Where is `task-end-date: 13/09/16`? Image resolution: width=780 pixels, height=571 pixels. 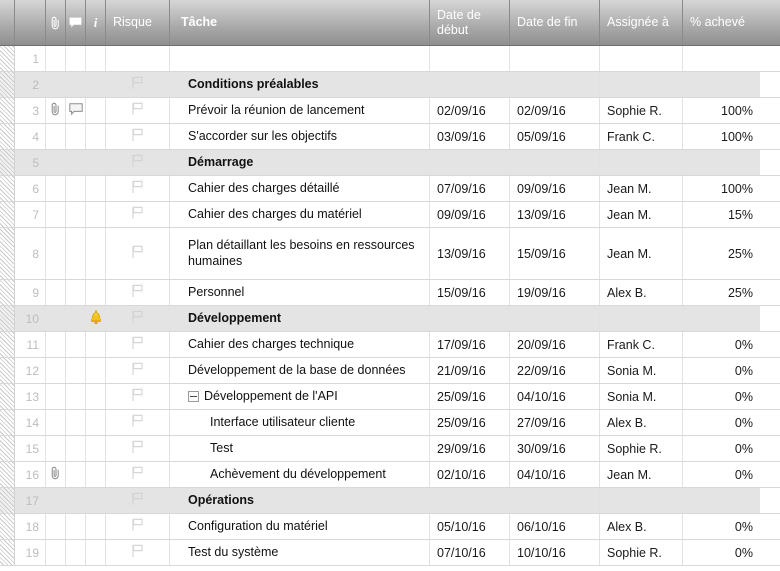
task-end-date: 13/09/16 is located at coordinates (555, 214).